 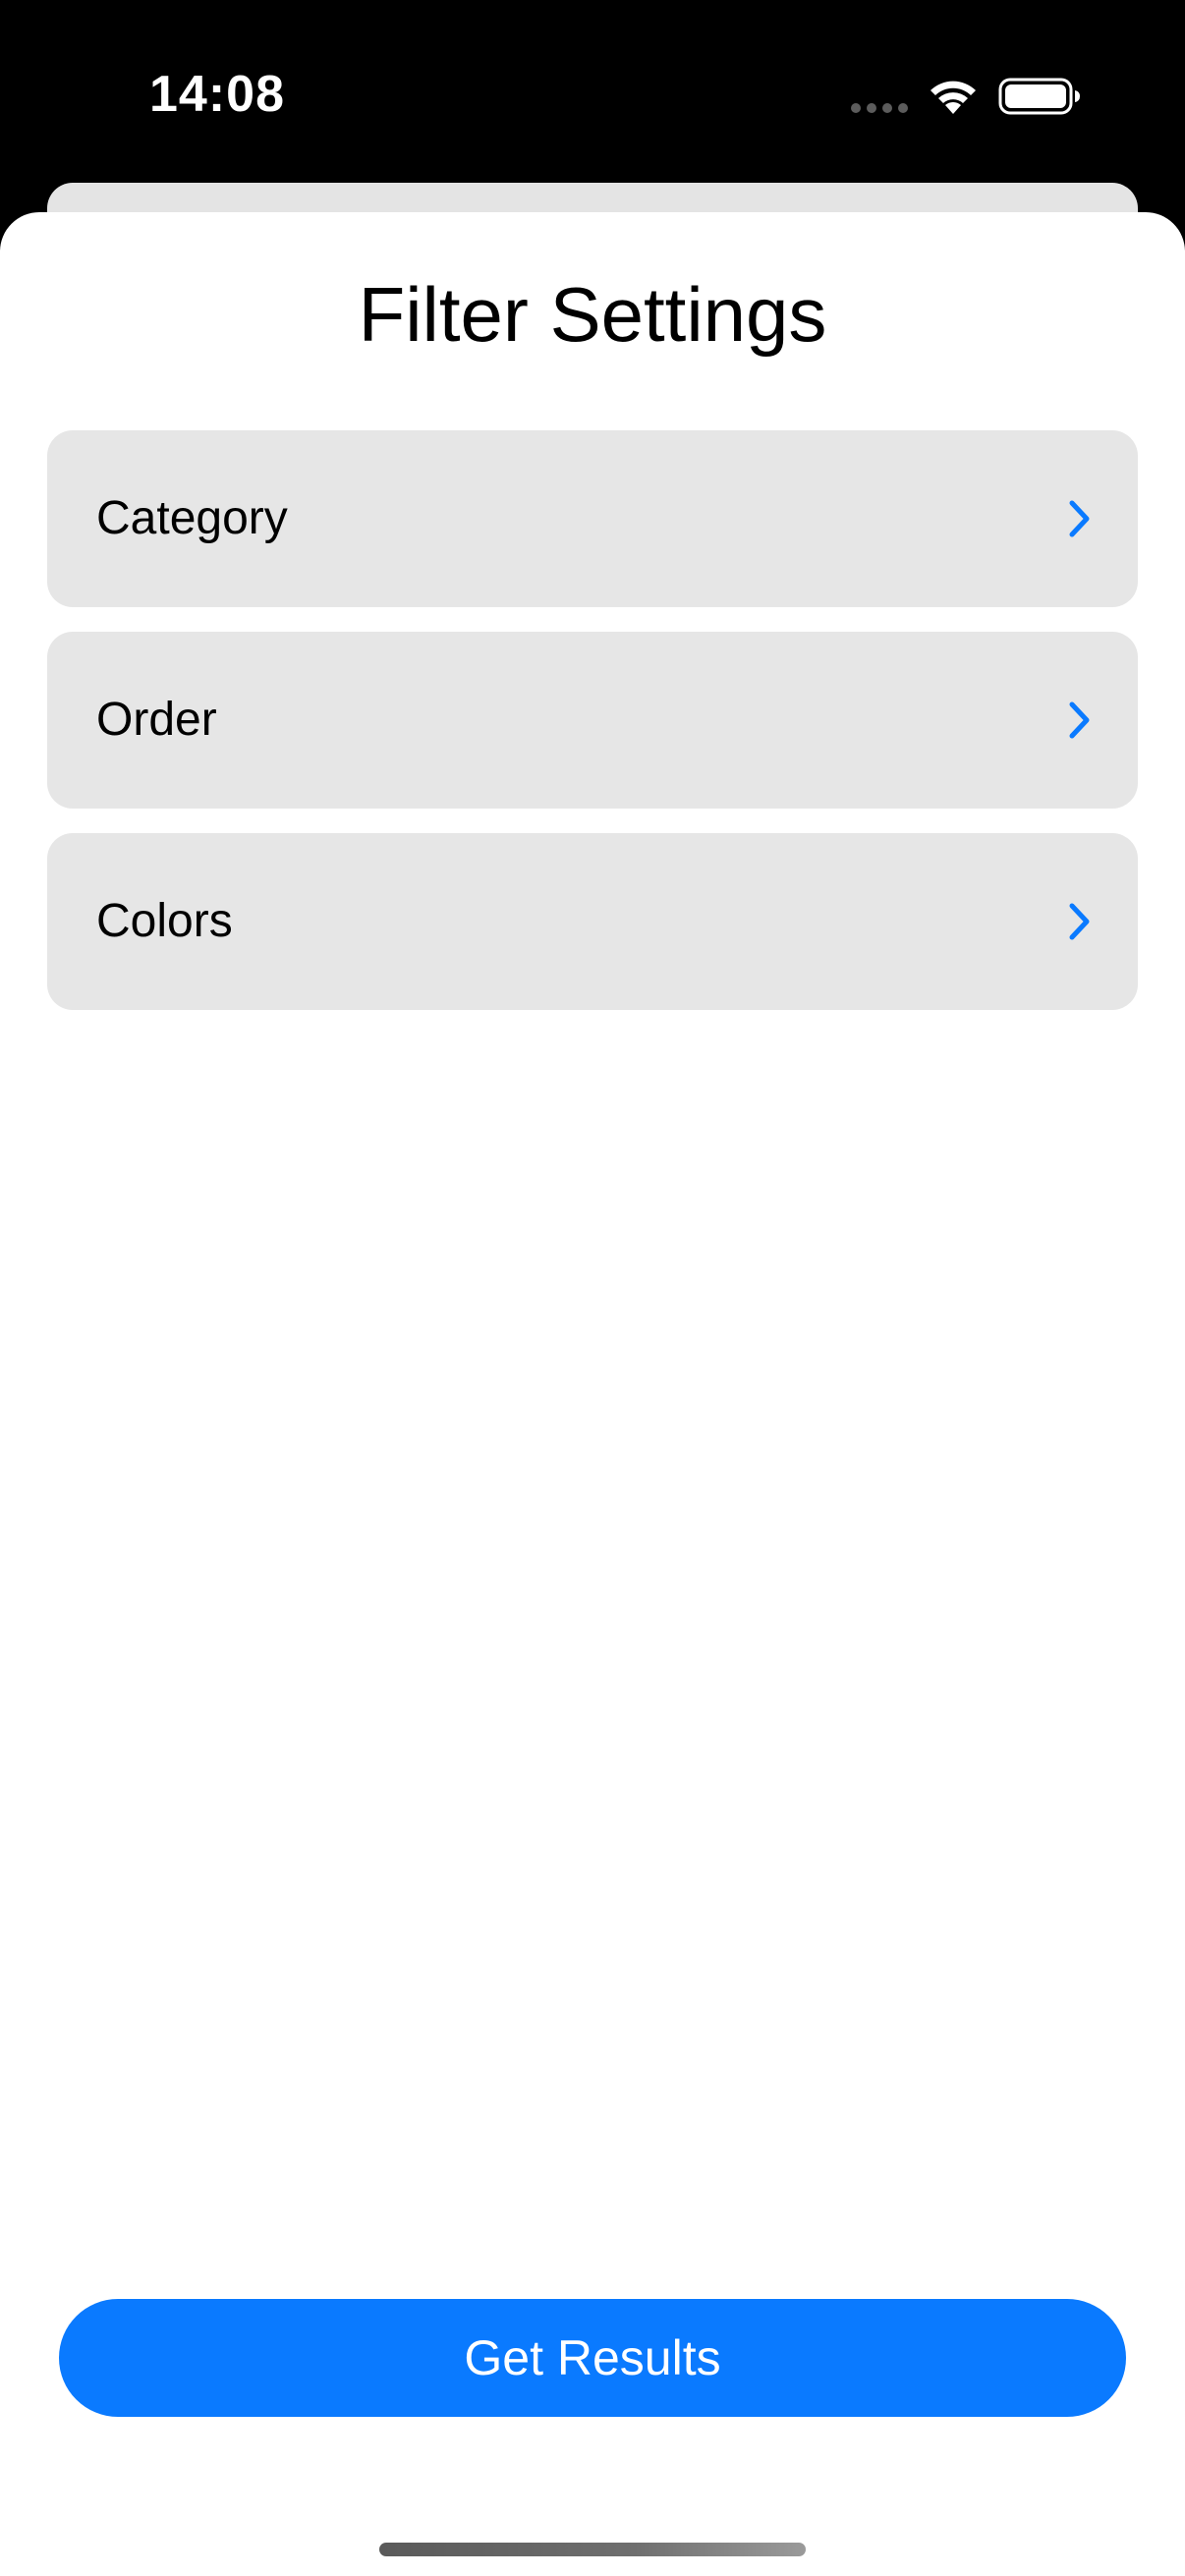 I want to click on get-results-button-label: Get Results, so click(x=592, y=2357).